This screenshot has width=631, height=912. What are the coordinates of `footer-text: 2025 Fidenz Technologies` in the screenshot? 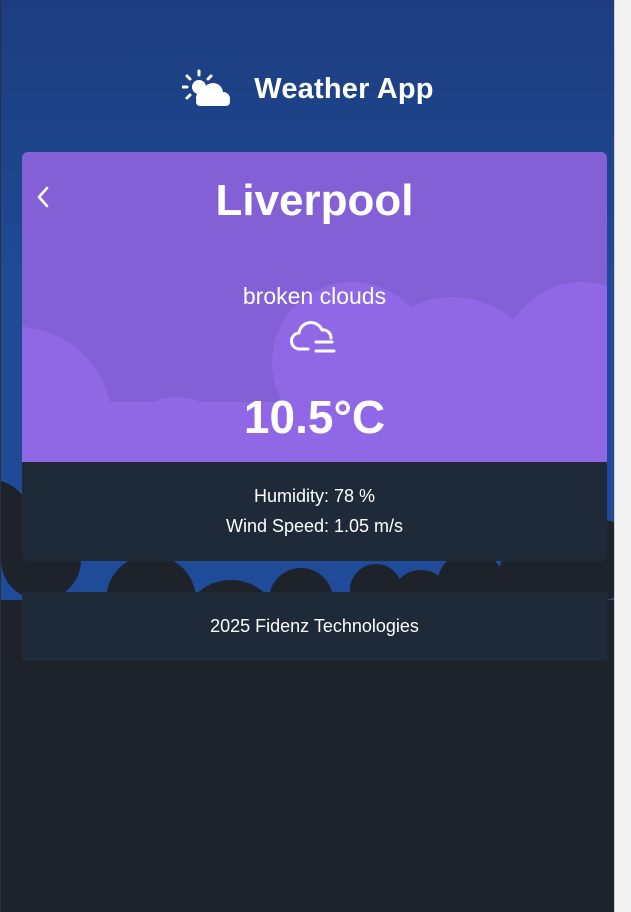 It's located at (314, 626).